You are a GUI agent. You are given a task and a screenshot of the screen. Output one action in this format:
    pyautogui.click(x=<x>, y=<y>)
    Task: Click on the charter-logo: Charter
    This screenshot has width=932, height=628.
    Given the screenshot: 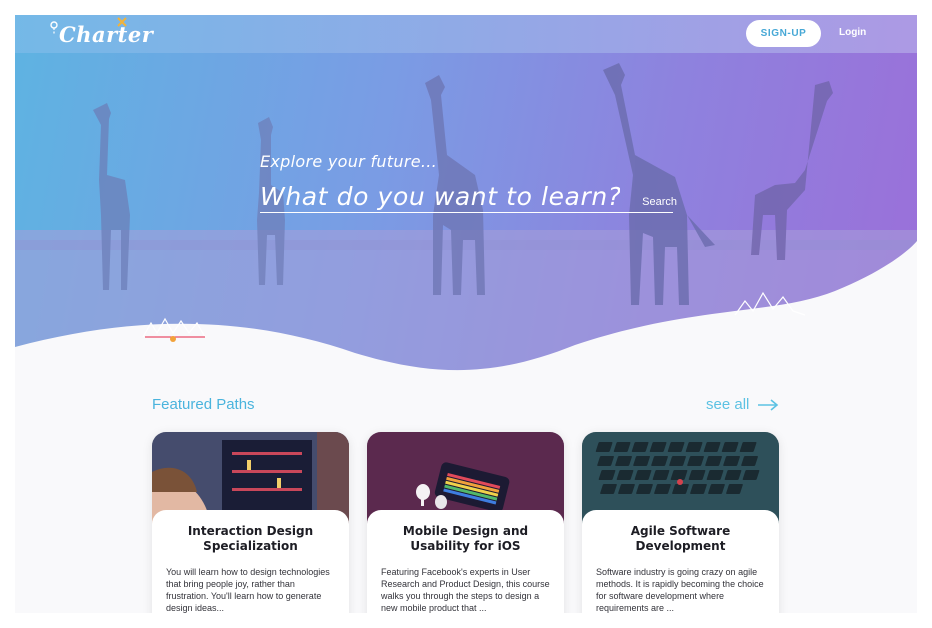 What is the action you would take?
    pyautogui.click(x=102, y=33)
    